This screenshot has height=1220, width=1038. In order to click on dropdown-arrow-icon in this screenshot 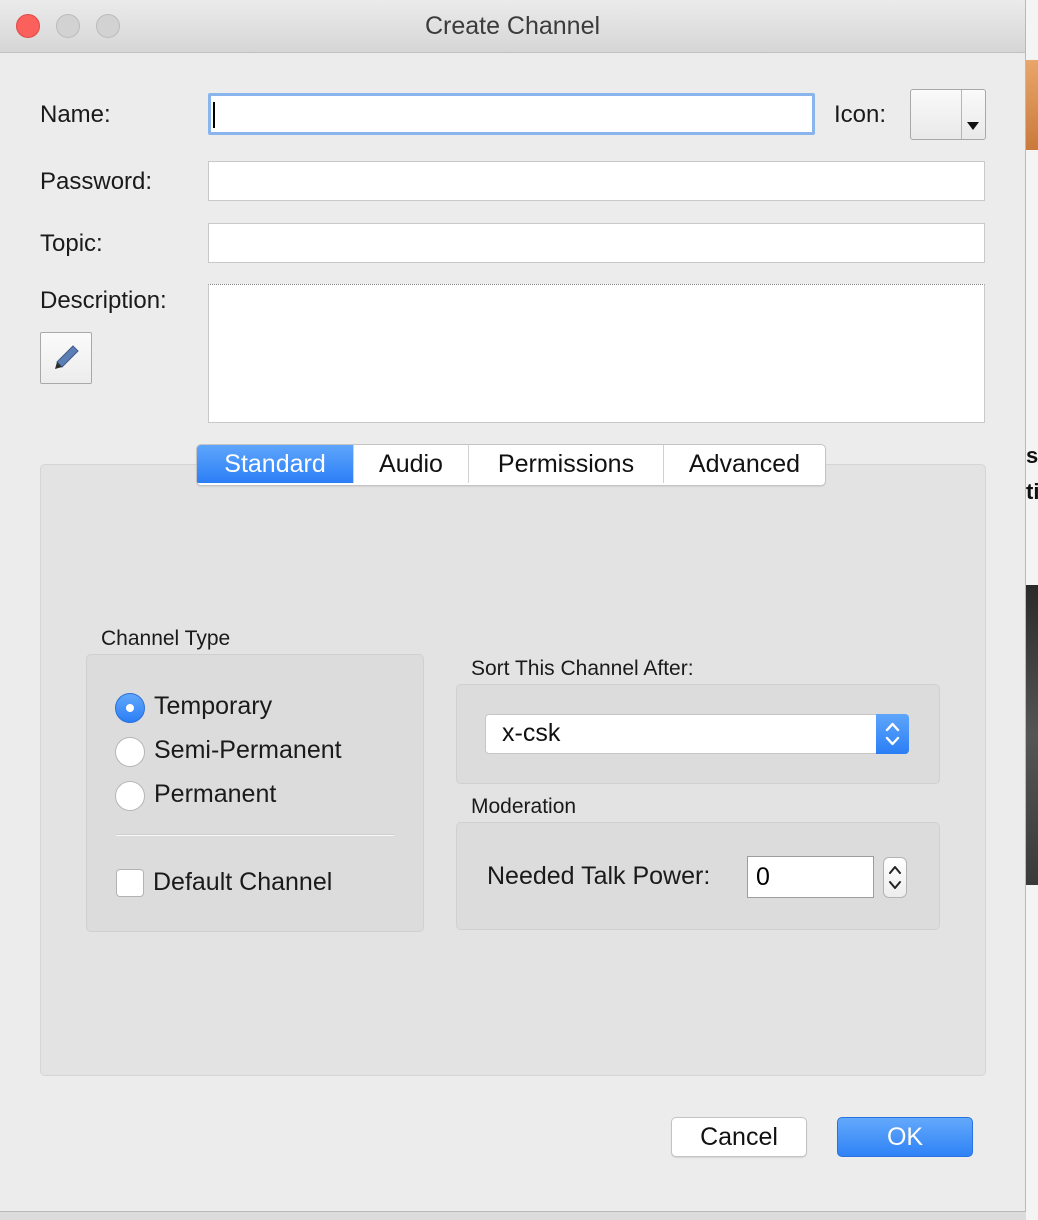, I will do `click(973, 126)`.